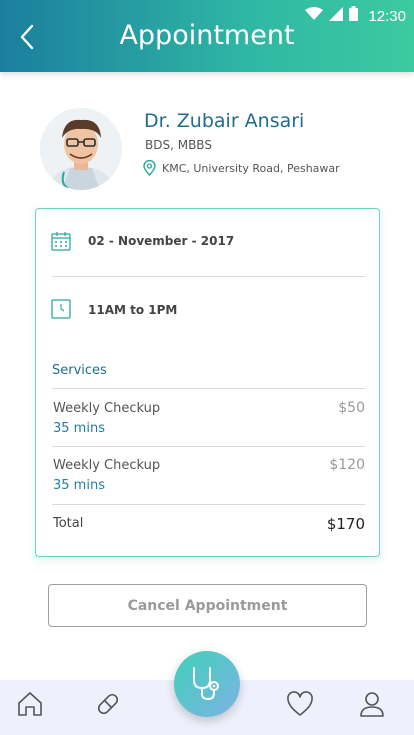  Describe the element at coordinates (347, 465) in the screenshot. I see `service-price: $120` at that location.